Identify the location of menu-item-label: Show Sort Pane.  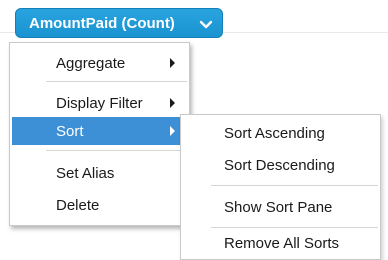
(278, 207).